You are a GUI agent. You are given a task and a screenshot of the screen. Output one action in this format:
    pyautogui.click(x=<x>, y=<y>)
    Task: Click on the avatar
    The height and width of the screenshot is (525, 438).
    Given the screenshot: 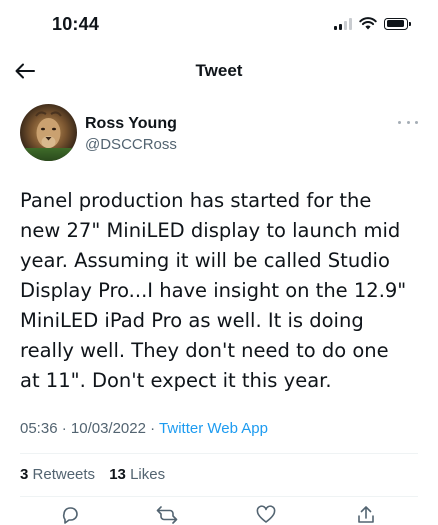 What is the action you would take?
    pyautogui.click(x=48, y=132)
    